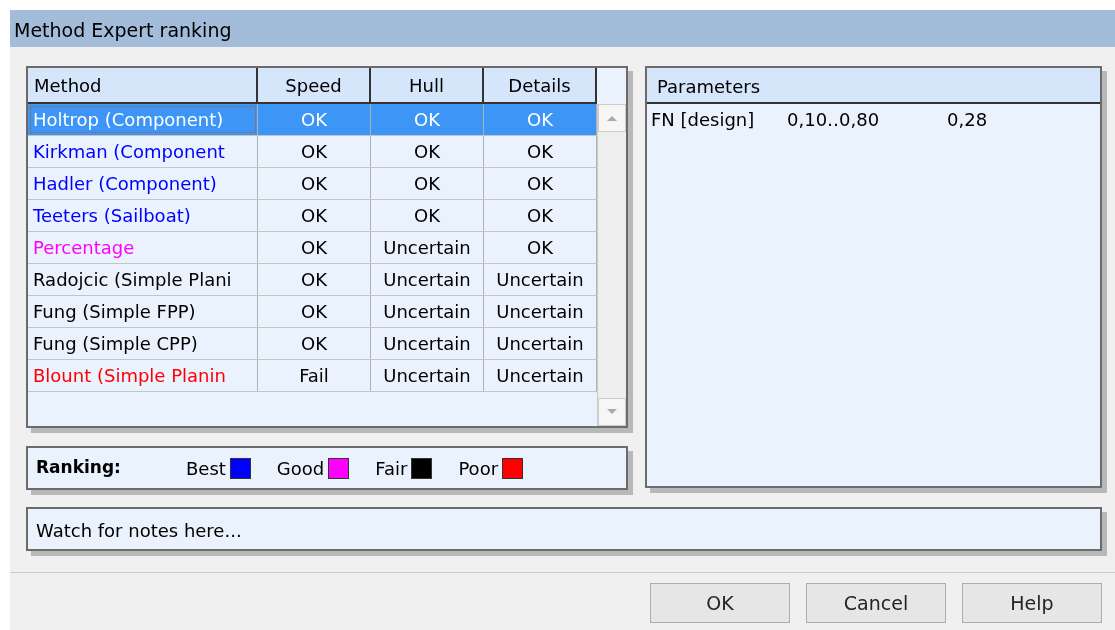 The width and height of the screenshot is (1115, 630). What do you see at coordinates (540, 85) in the screenshot?
I see `column-header: Details` at bounding box center [540, 85].